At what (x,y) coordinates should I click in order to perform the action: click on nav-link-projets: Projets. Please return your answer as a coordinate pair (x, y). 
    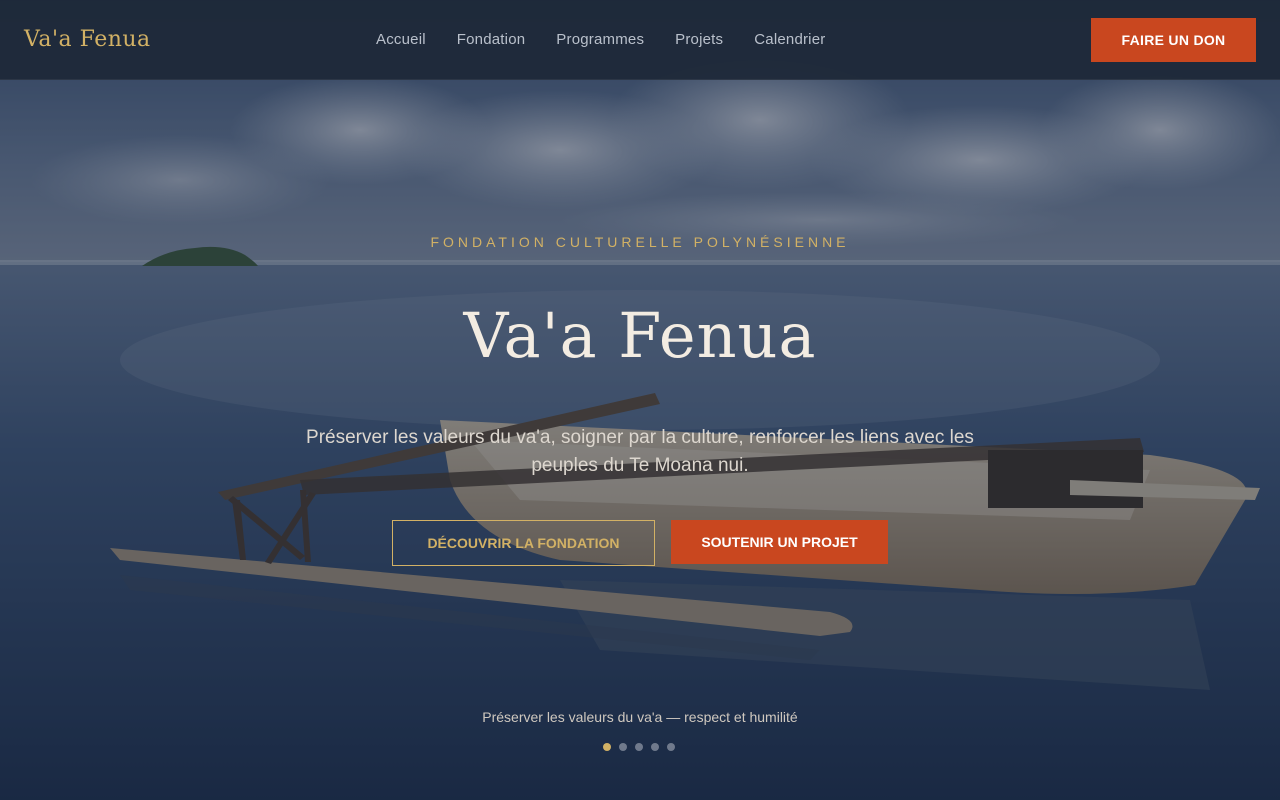
    Looking at the image, I should click on (699, 39).